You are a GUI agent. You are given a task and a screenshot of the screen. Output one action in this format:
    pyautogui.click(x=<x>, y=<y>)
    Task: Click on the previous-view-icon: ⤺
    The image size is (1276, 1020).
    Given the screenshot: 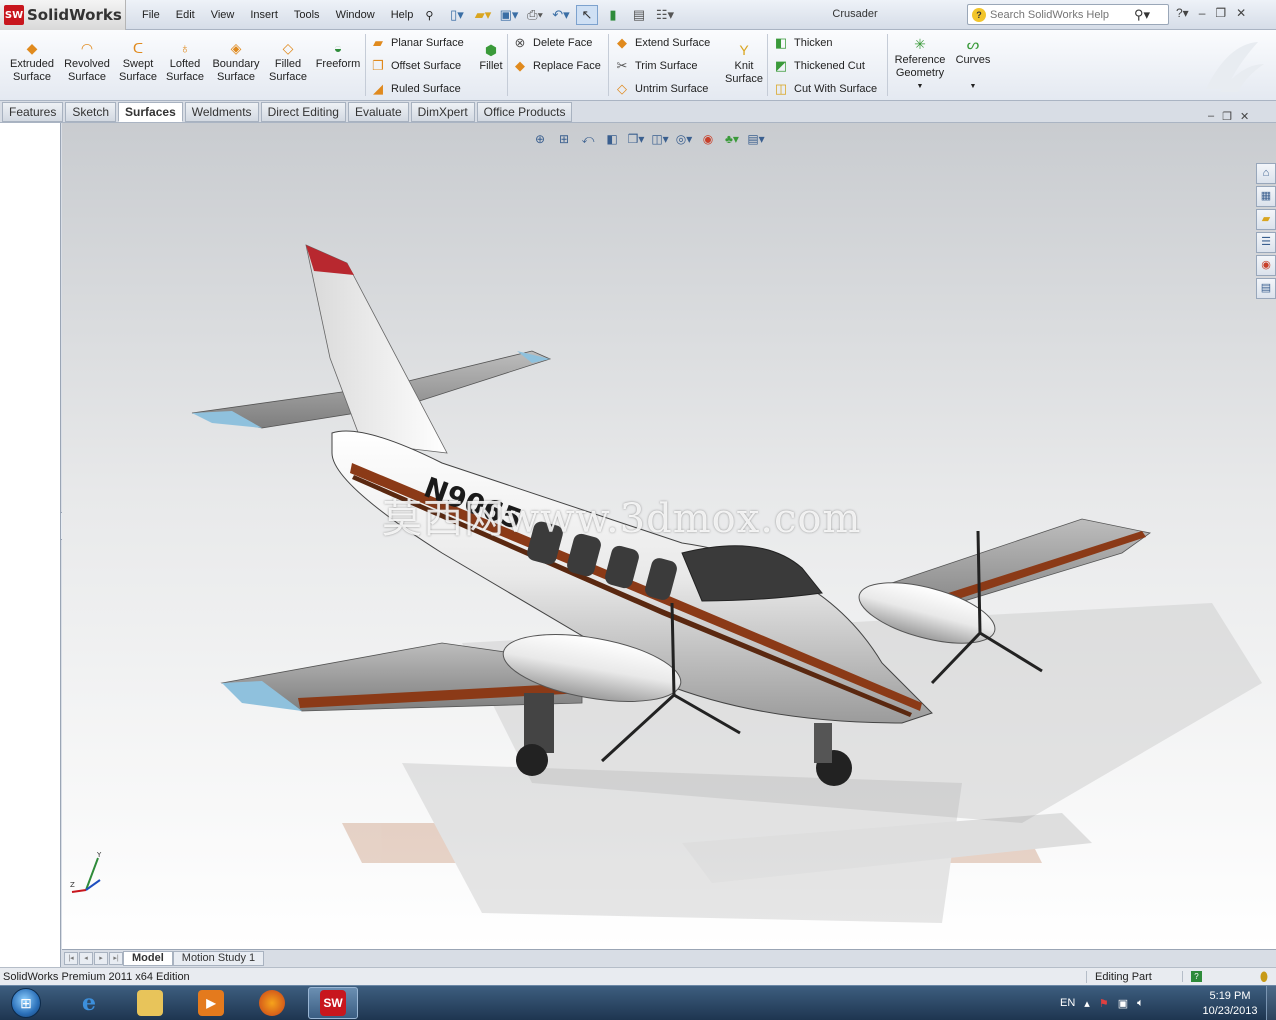 What is the action you would take?
    pyautogui.click(x=588, y=139)
    